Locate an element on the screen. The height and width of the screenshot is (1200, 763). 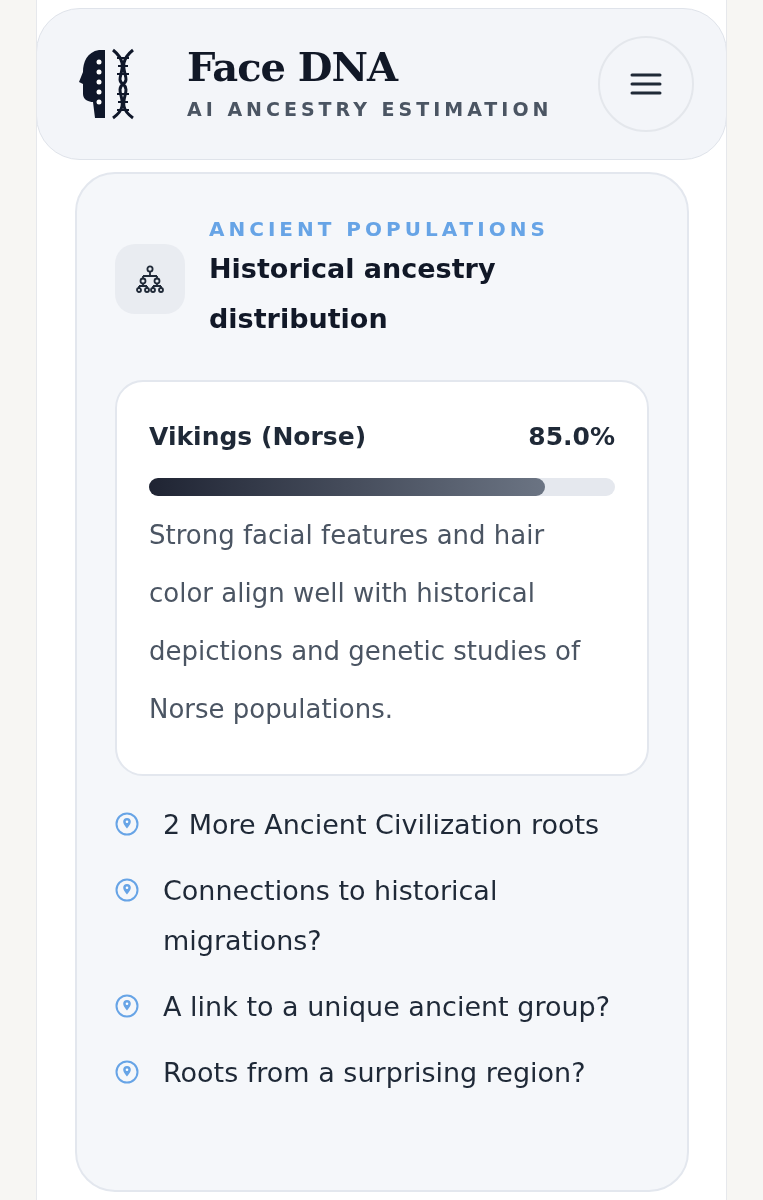
app-subtitle: AI ANCESTRY ESTIMATION is located at coordinates (370, 109).